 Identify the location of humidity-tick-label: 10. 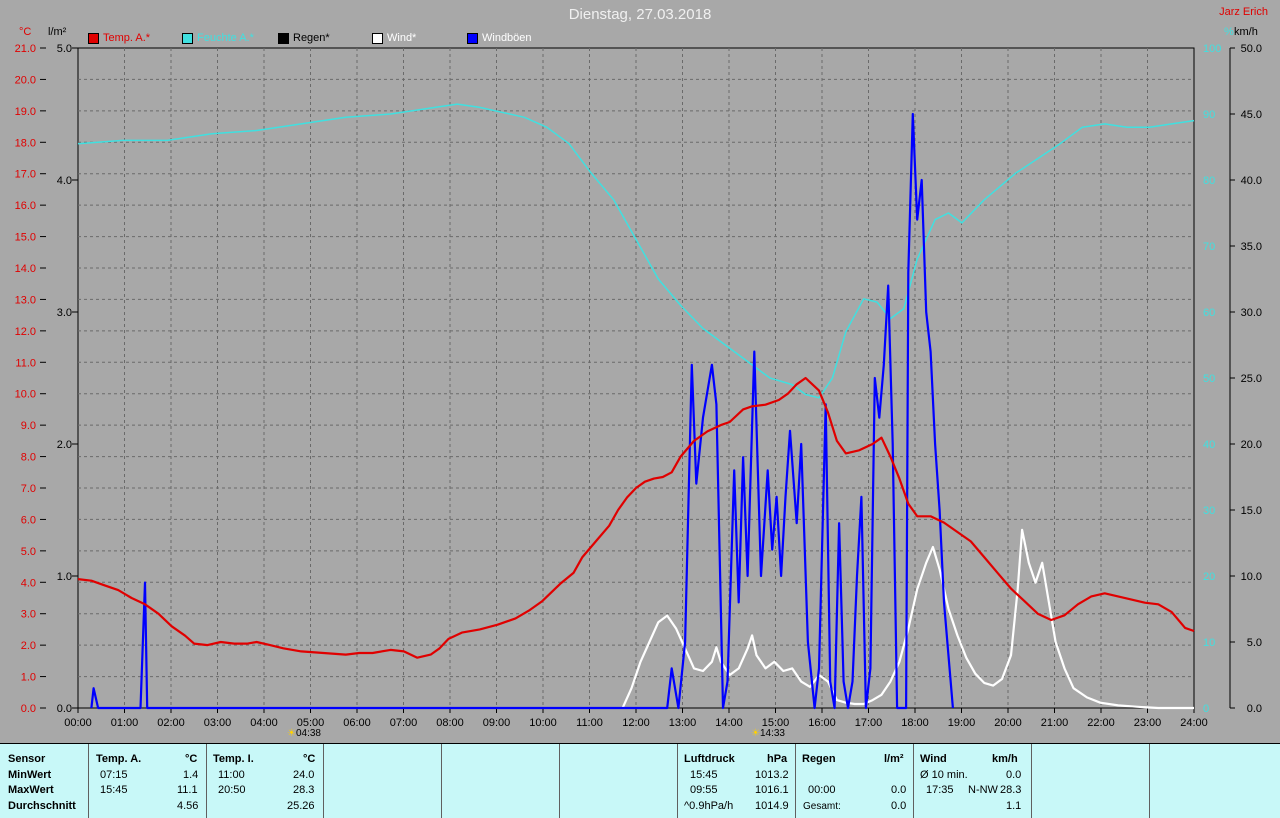
(1209, 643).